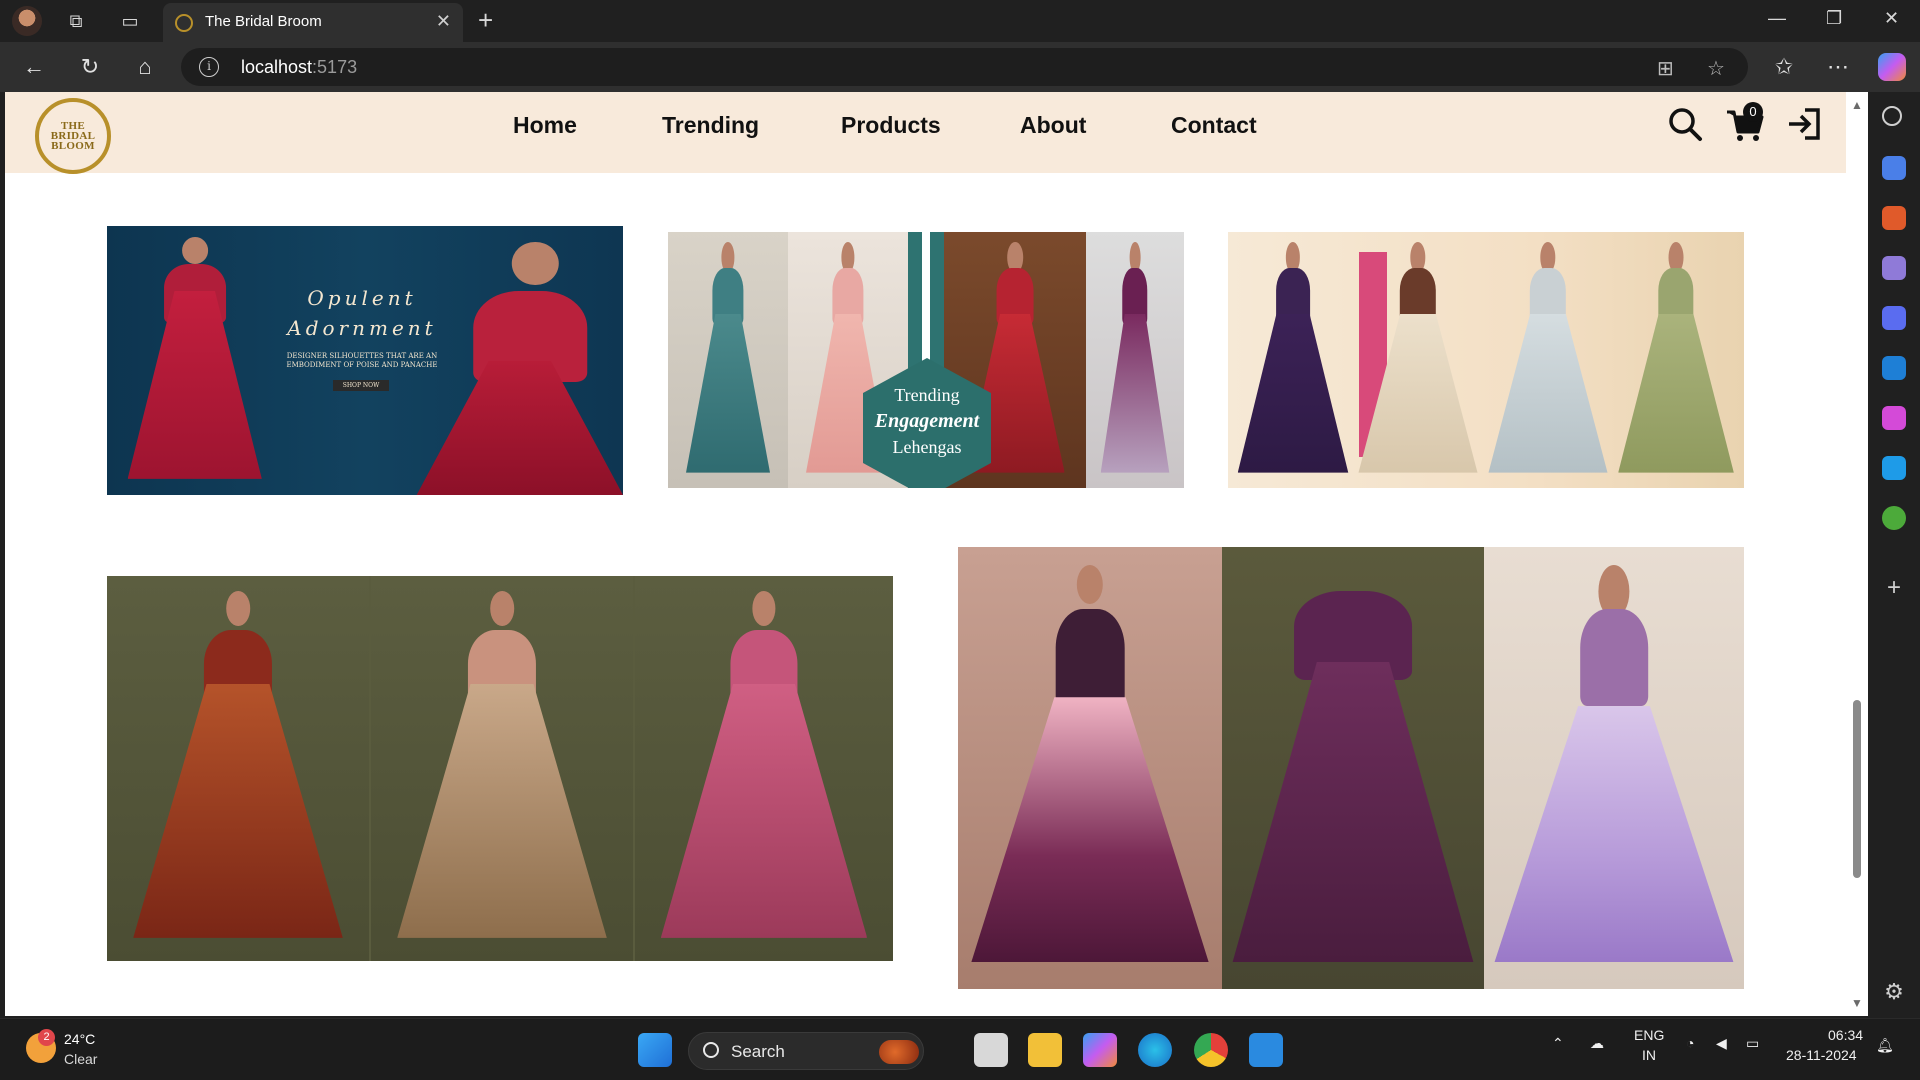 This screenshot has width=1920, height=1080. What do you see at coordinates (1894, 318) in the screenshot?
I see `copilot-sidebar-icon` at bounding box center [1894, 318].